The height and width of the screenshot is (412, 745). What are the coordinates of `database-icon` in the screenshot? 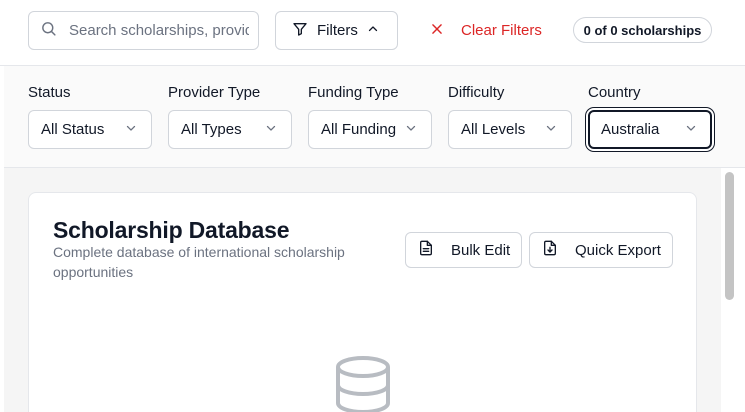 It's located at (363, 383).